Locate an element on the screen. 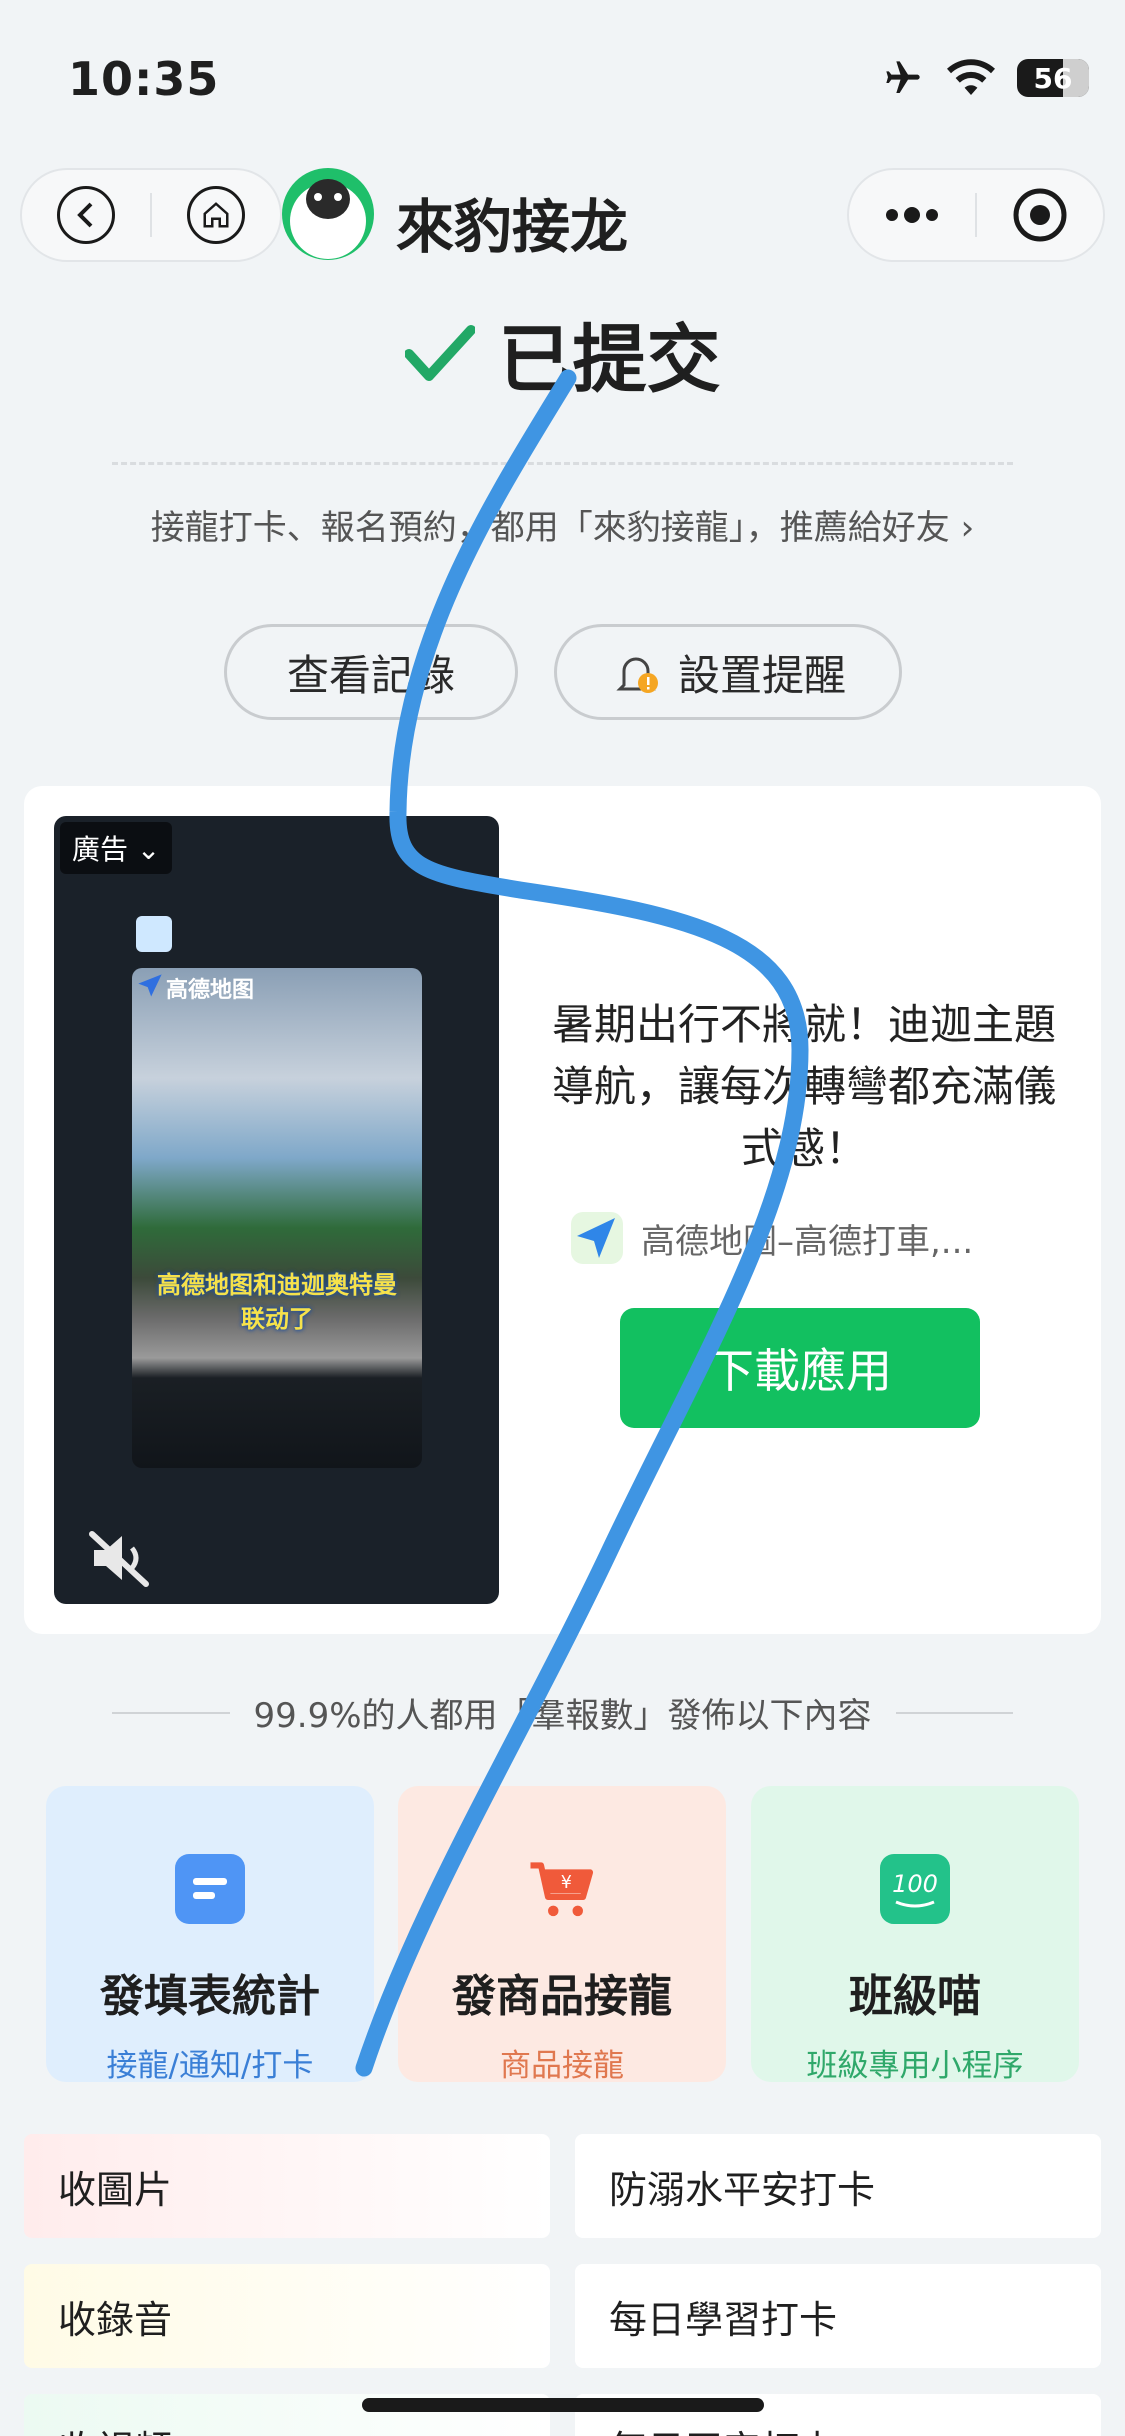  app-logo is located at coordinates (328, 214).